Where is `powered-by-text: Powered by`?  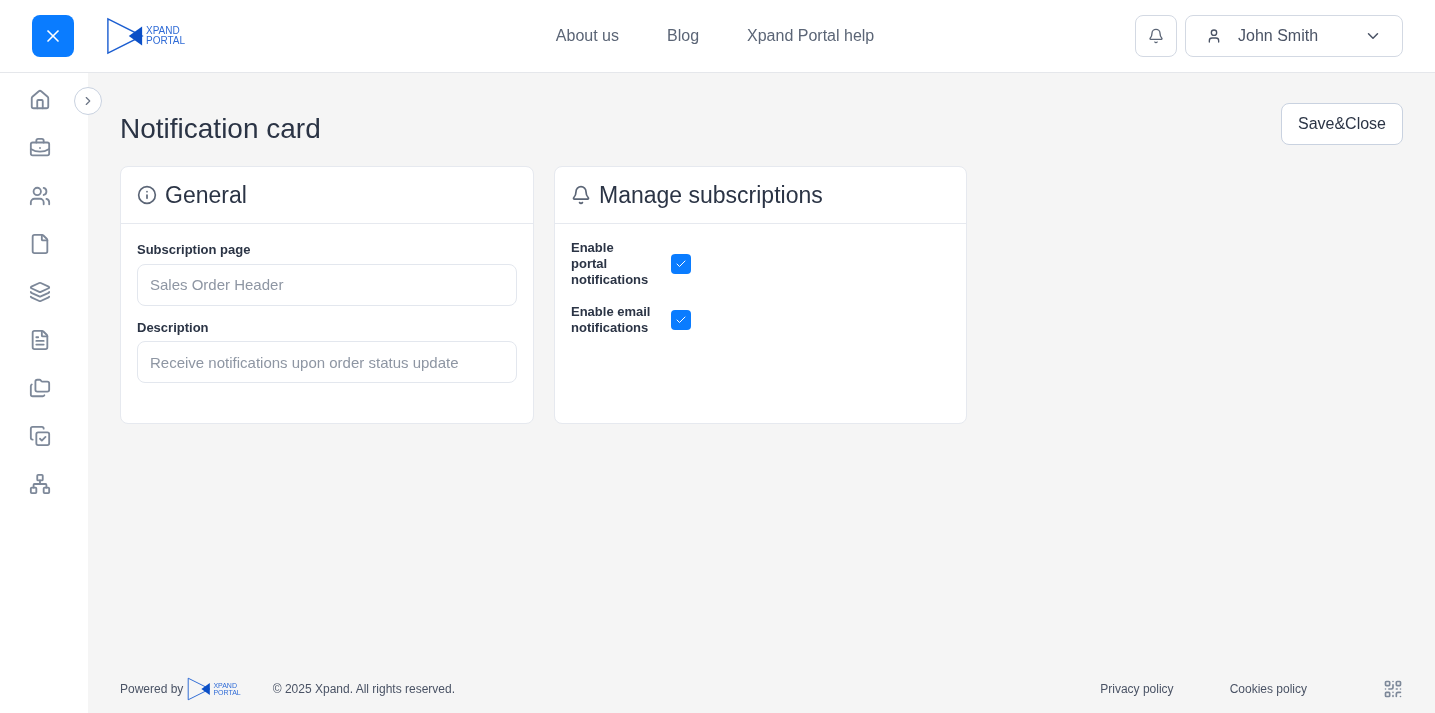 powered-by-text: Powered by is located at coordinates (152, 689).